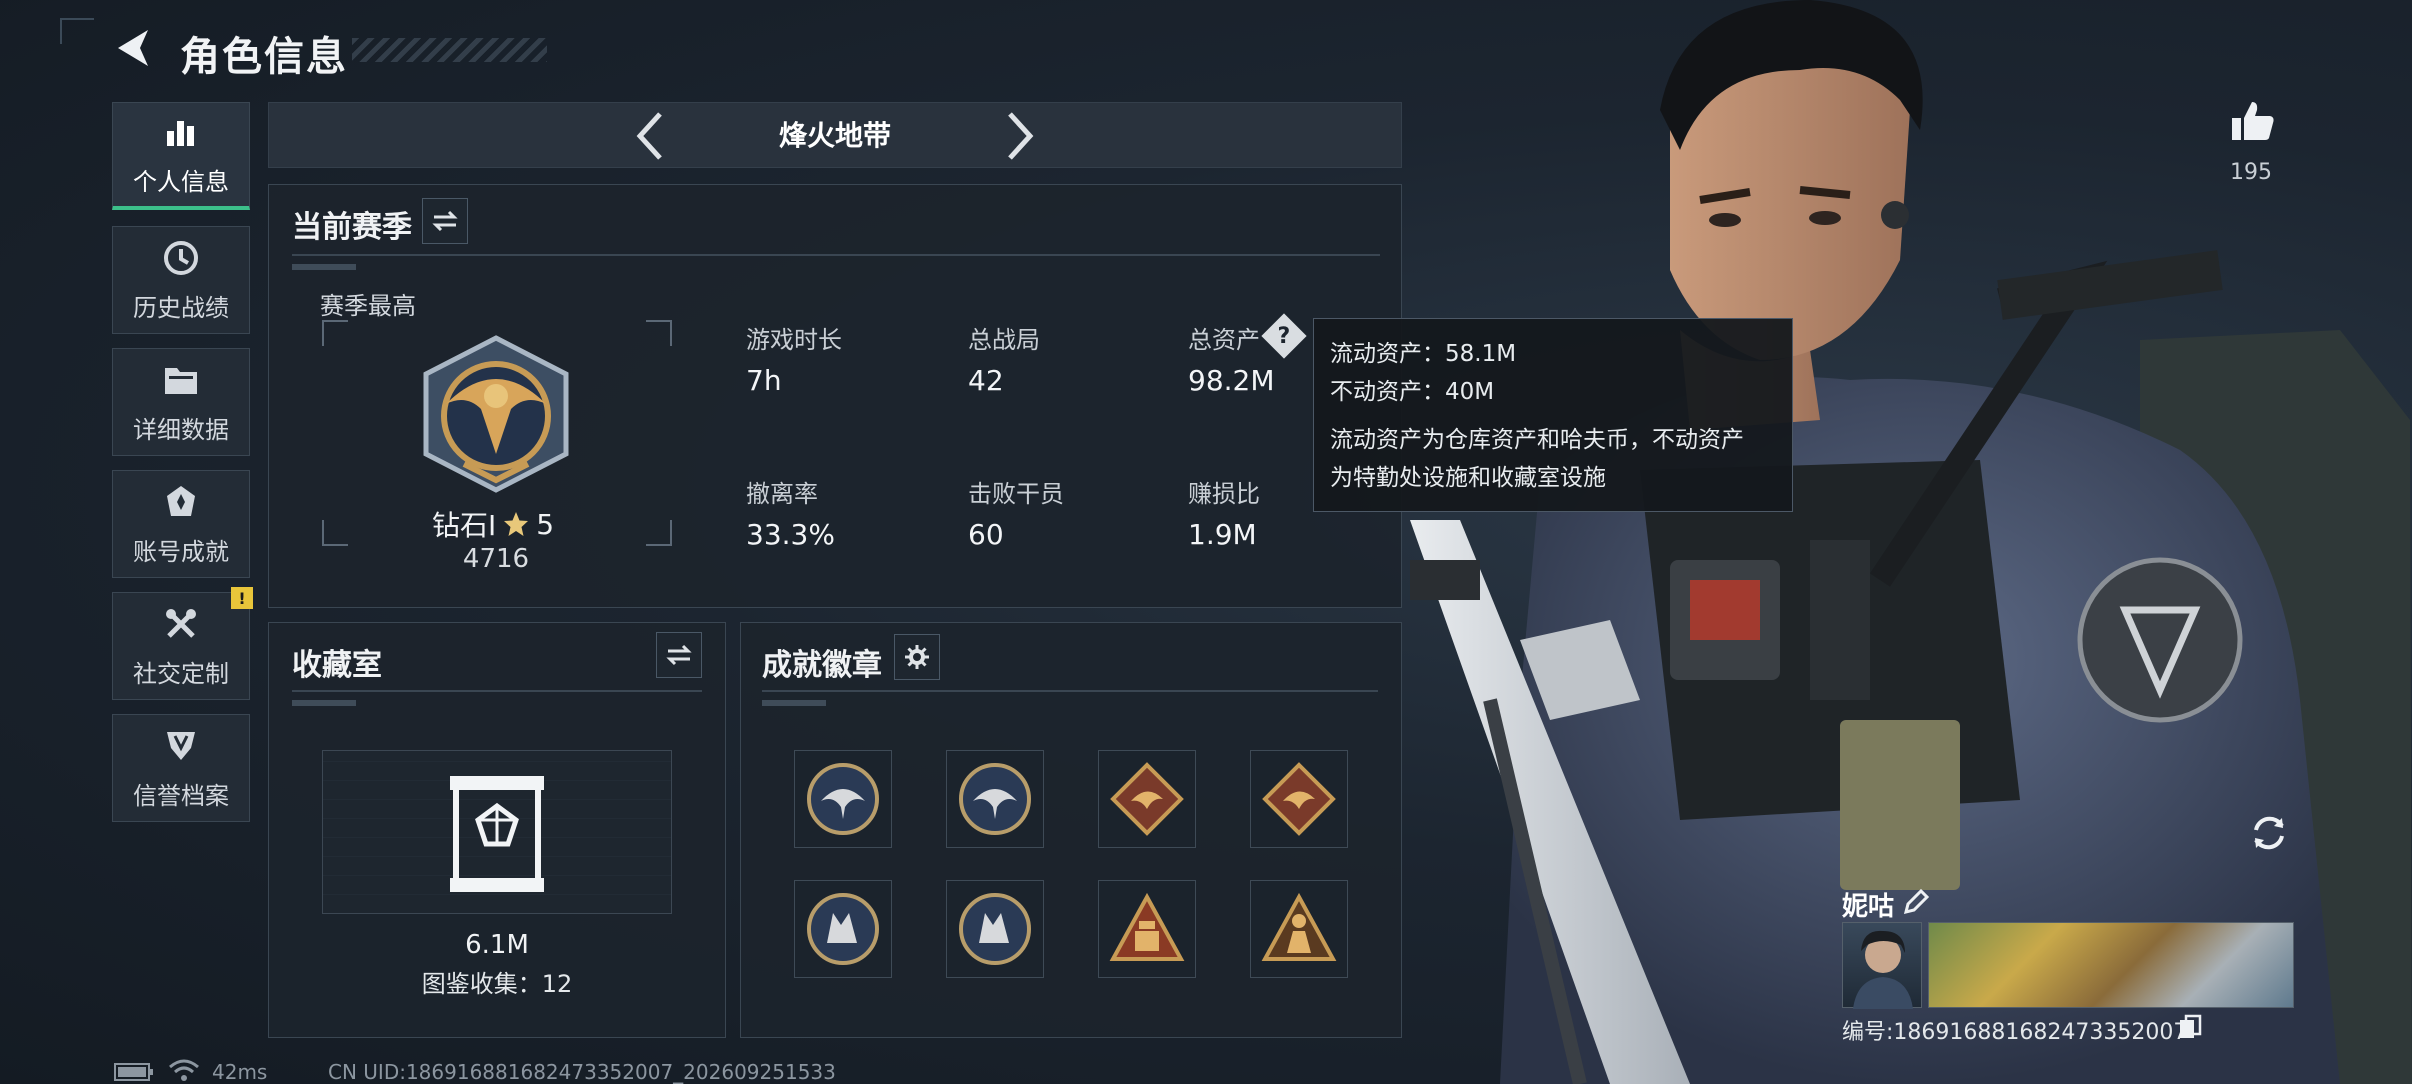  Describe the element at coordinates (181, 402) in the screenshot. I see `sidebar-item-detailed-data: 详细数据` at that location.